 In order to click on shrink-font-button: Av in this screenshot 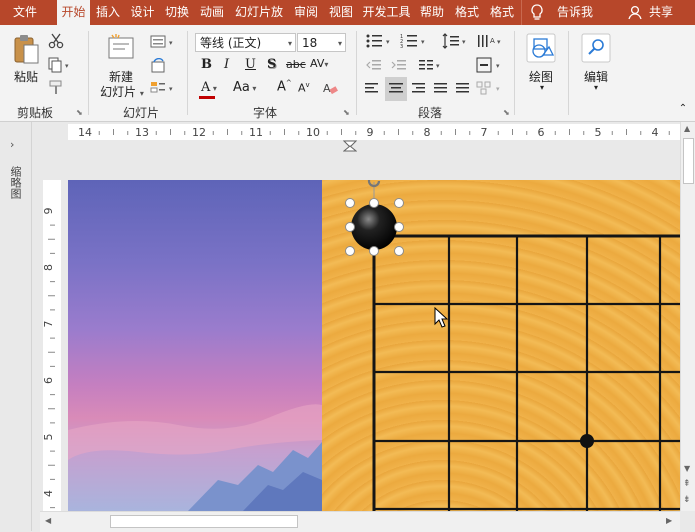, I will do `click(304, 88)`.